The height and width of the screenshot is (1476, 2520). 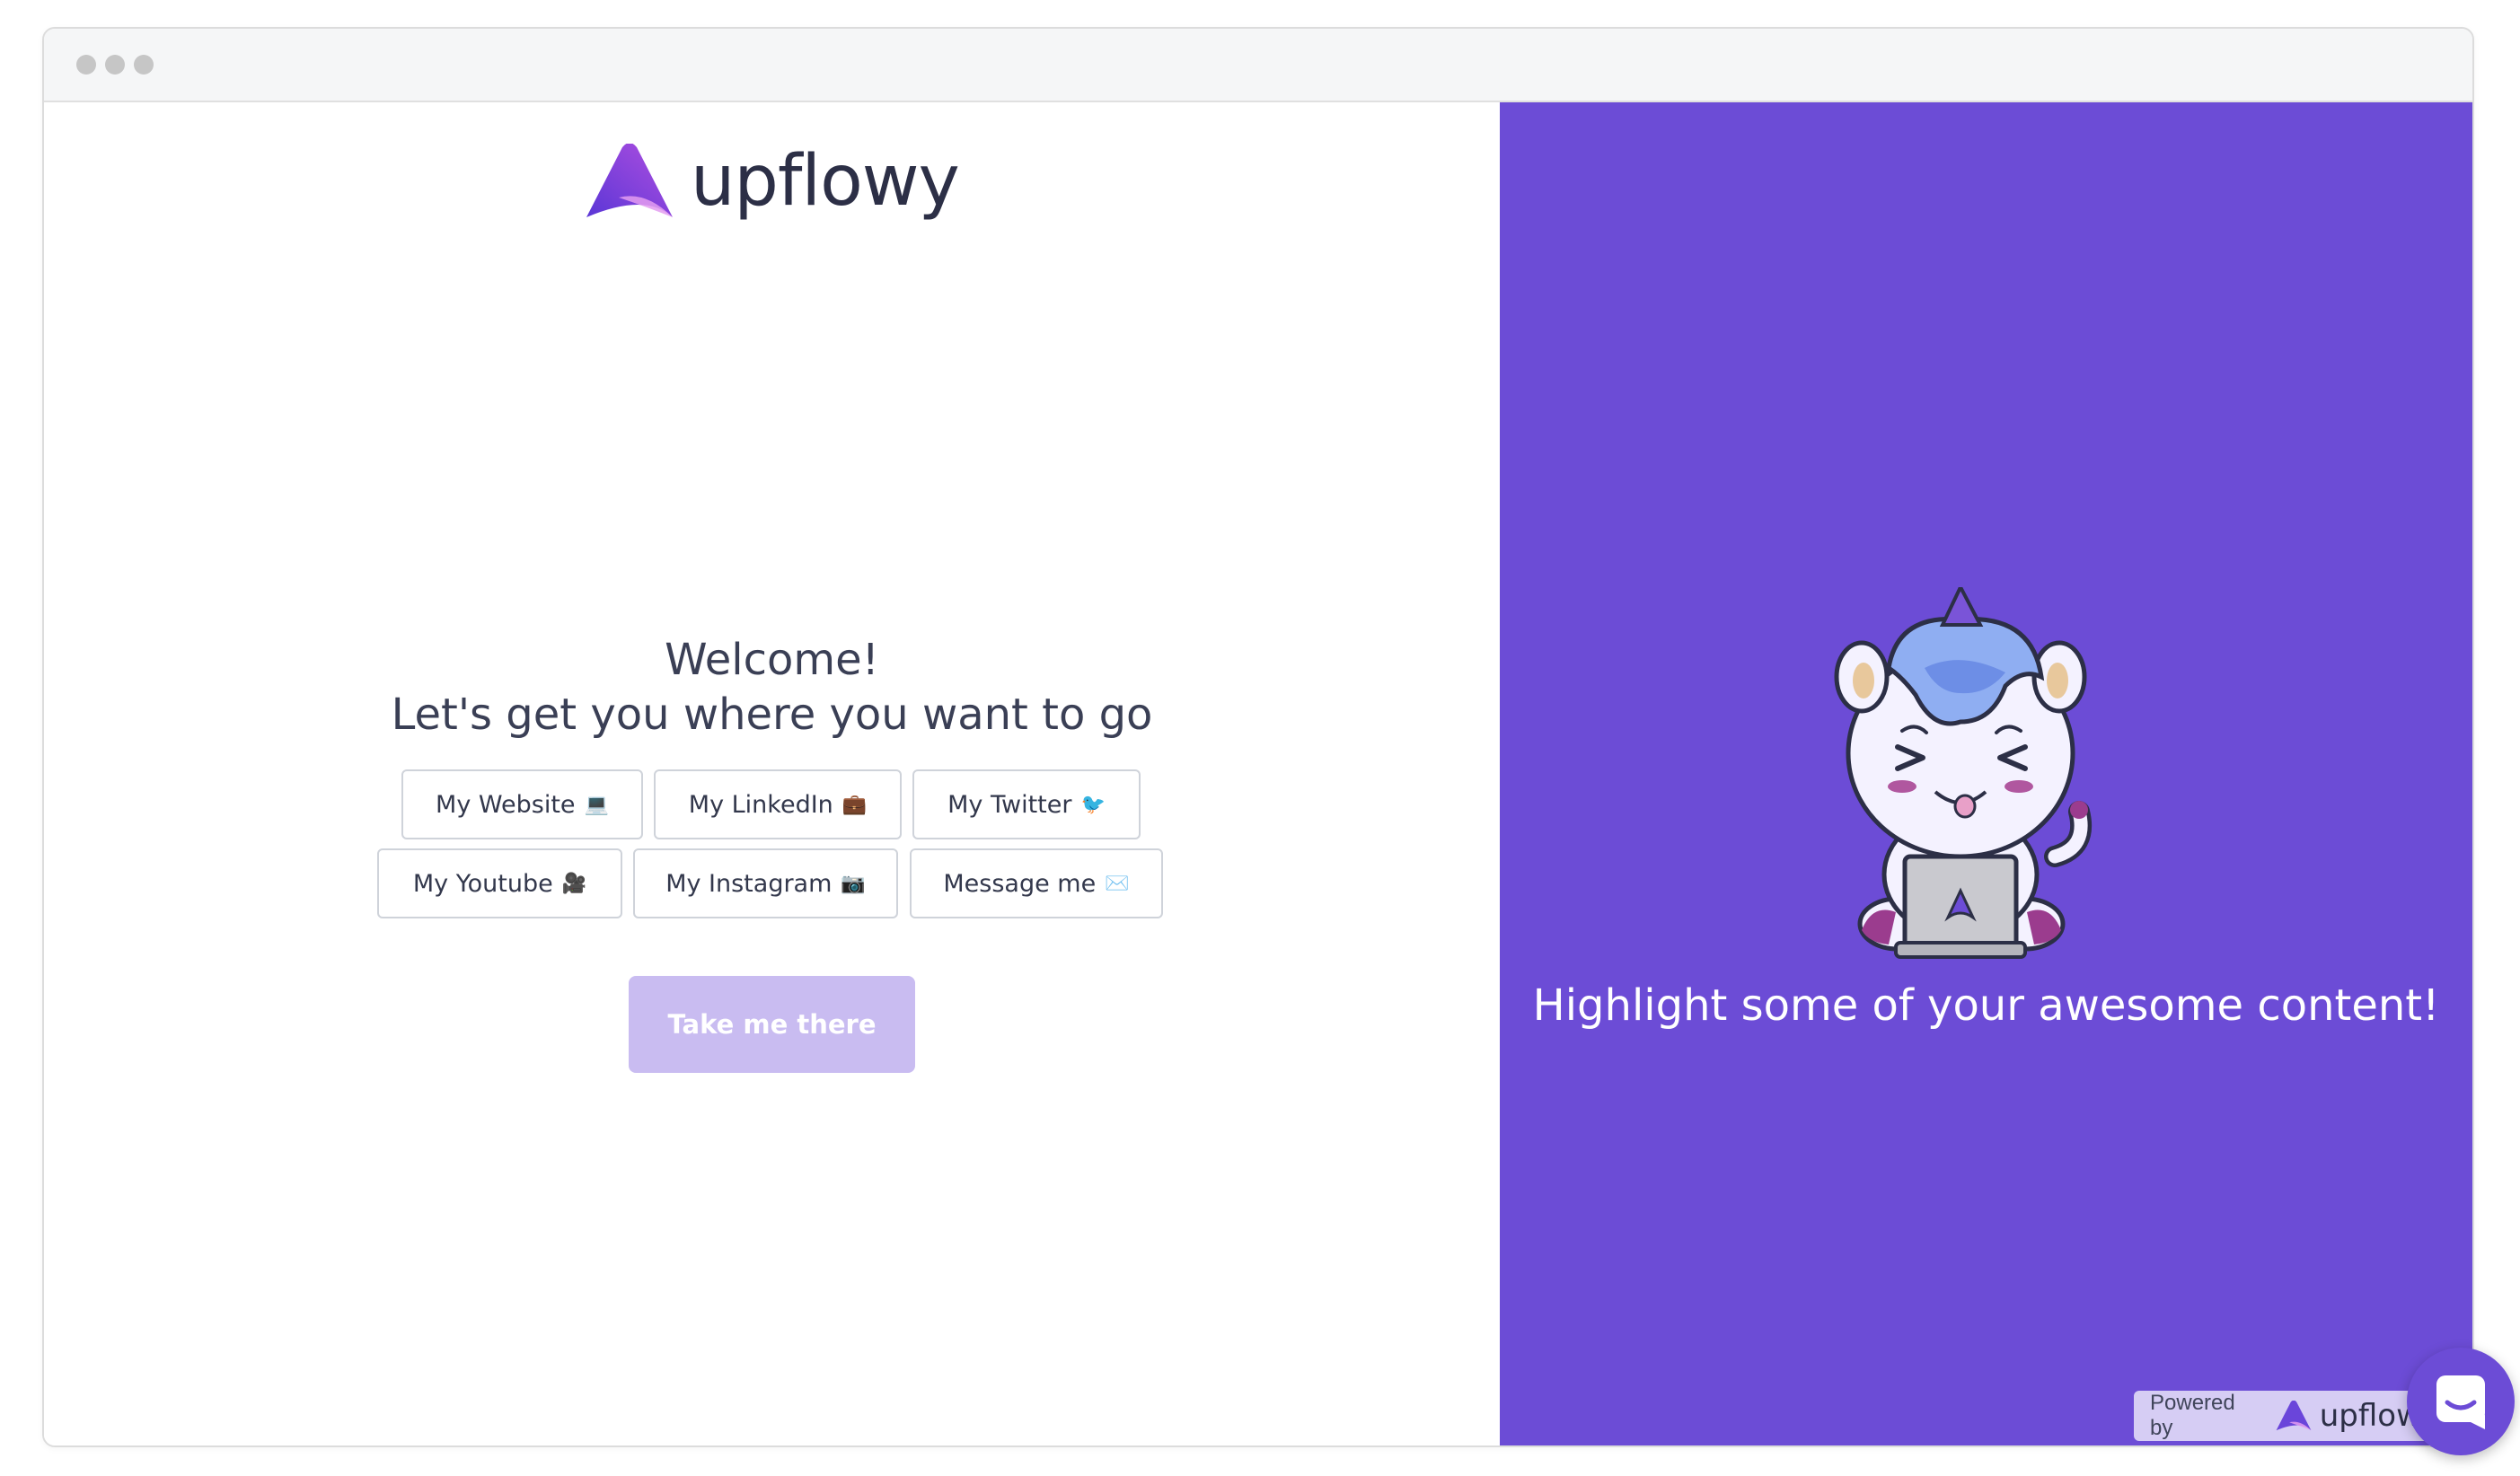 I want to click on option-button-youtube: My Youtube 🎥, so click(x=499, y=883).